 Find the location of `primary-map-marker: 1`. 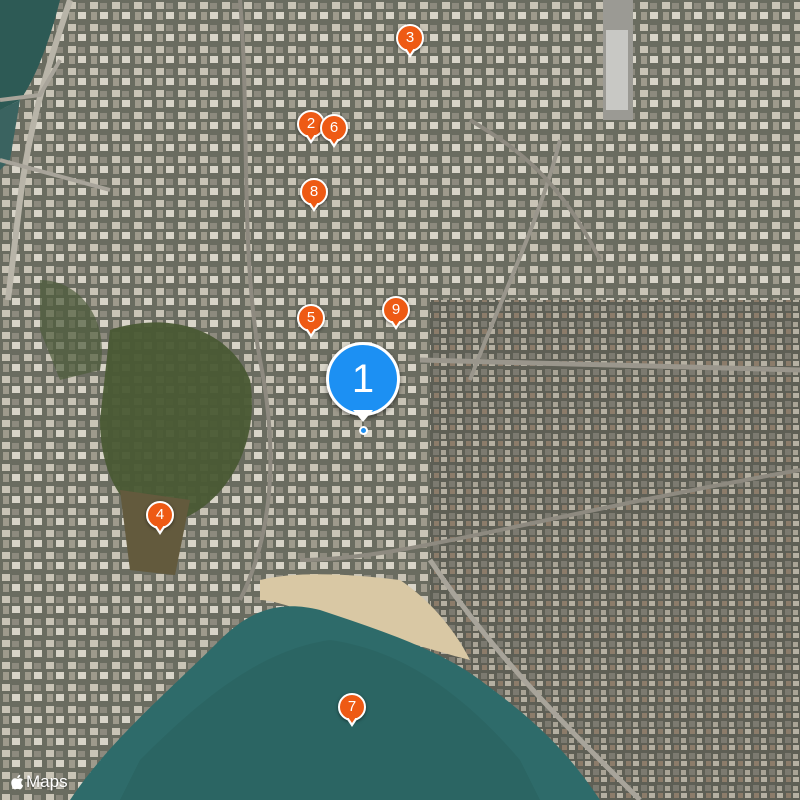

primary-map-marker: 1 is located at coordinates (364, 389).